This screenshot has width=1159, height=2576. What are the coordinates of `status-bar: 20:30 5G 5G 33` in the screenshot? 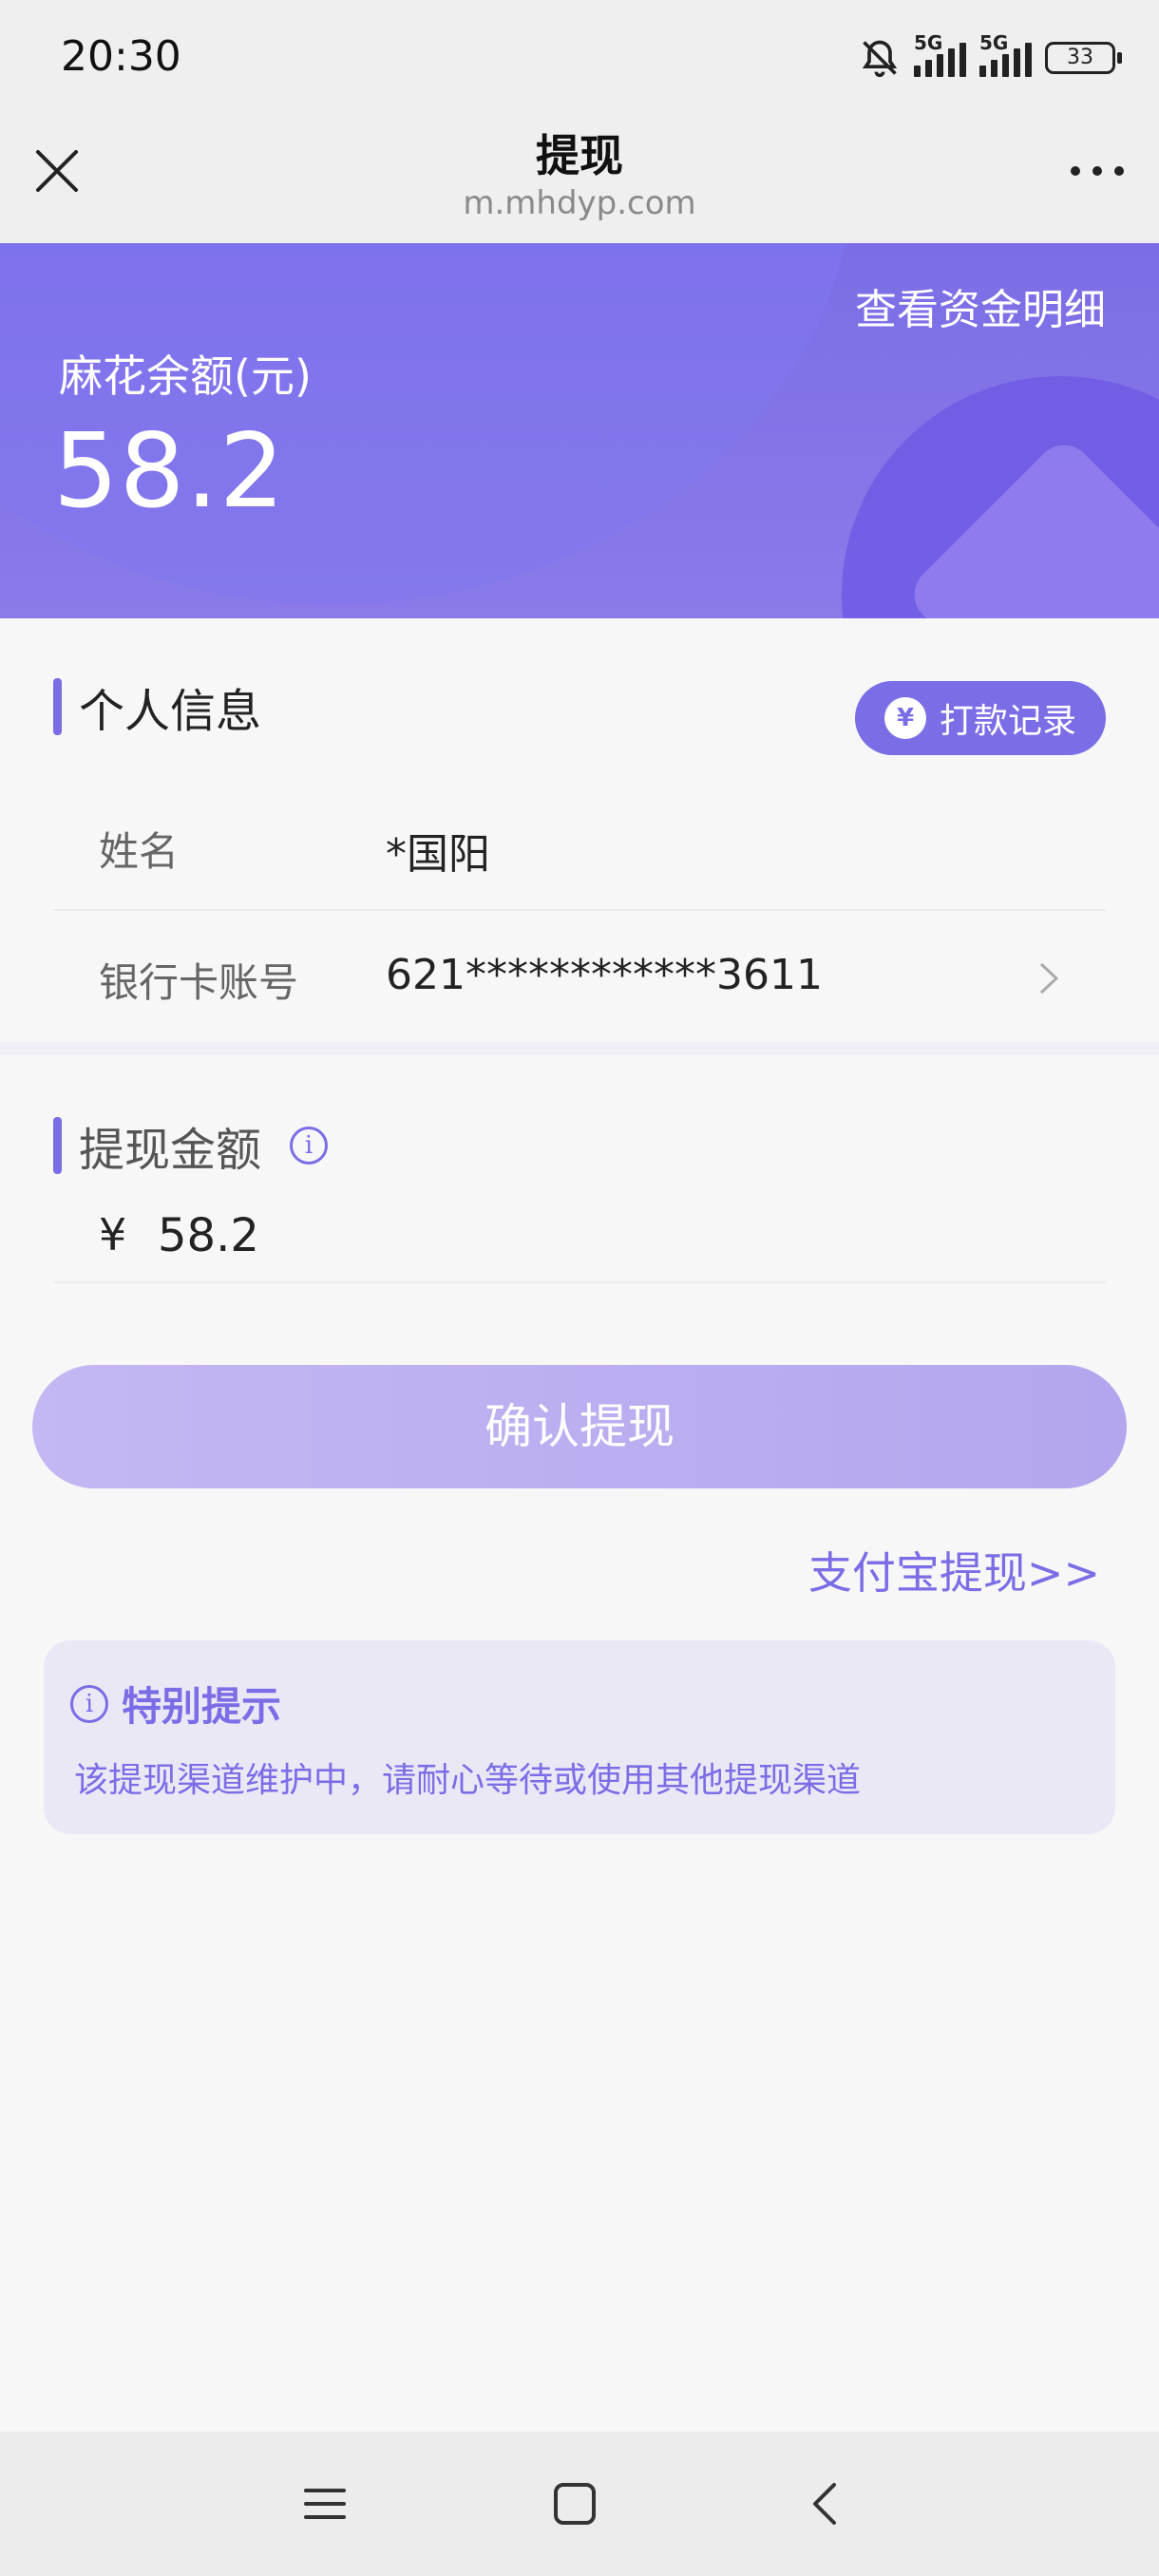 It's located at (579, 57).